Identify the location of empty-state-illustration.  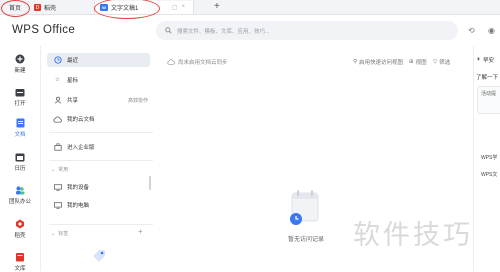
(305, 209).